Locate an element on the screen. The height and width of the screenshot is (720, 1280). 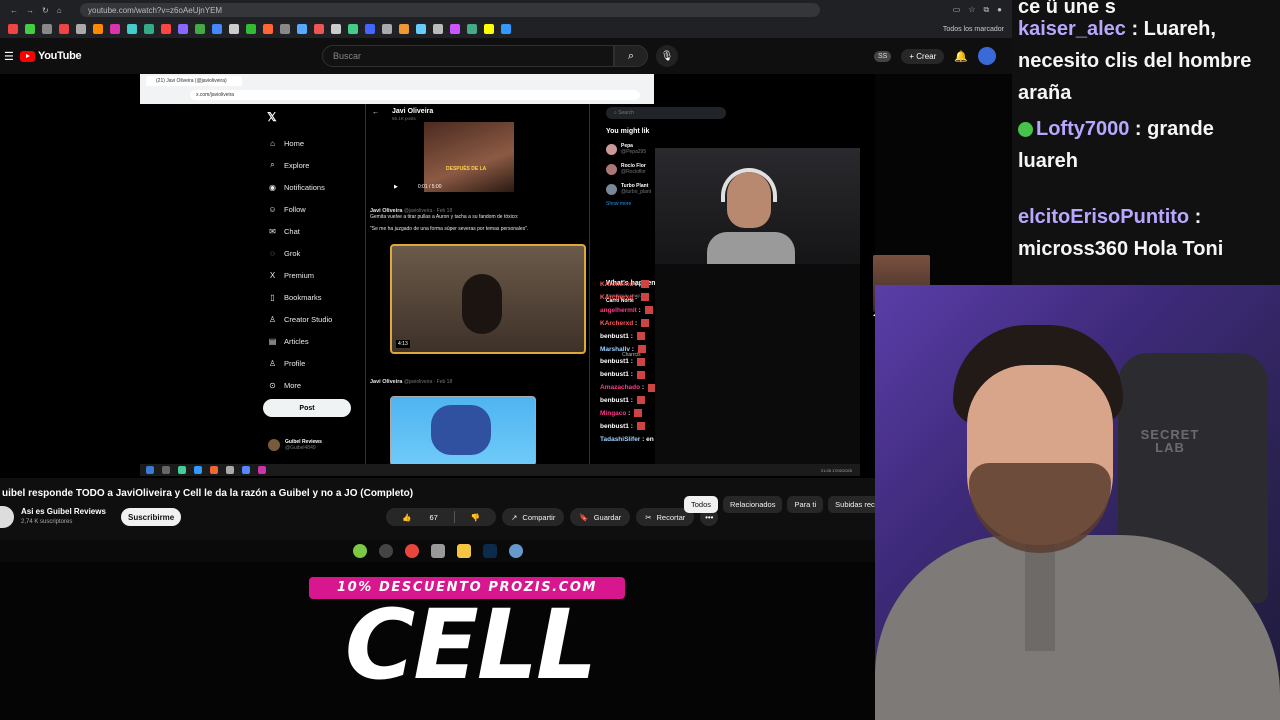
search-icon: ⌕ is located at coordinates (631, 56).